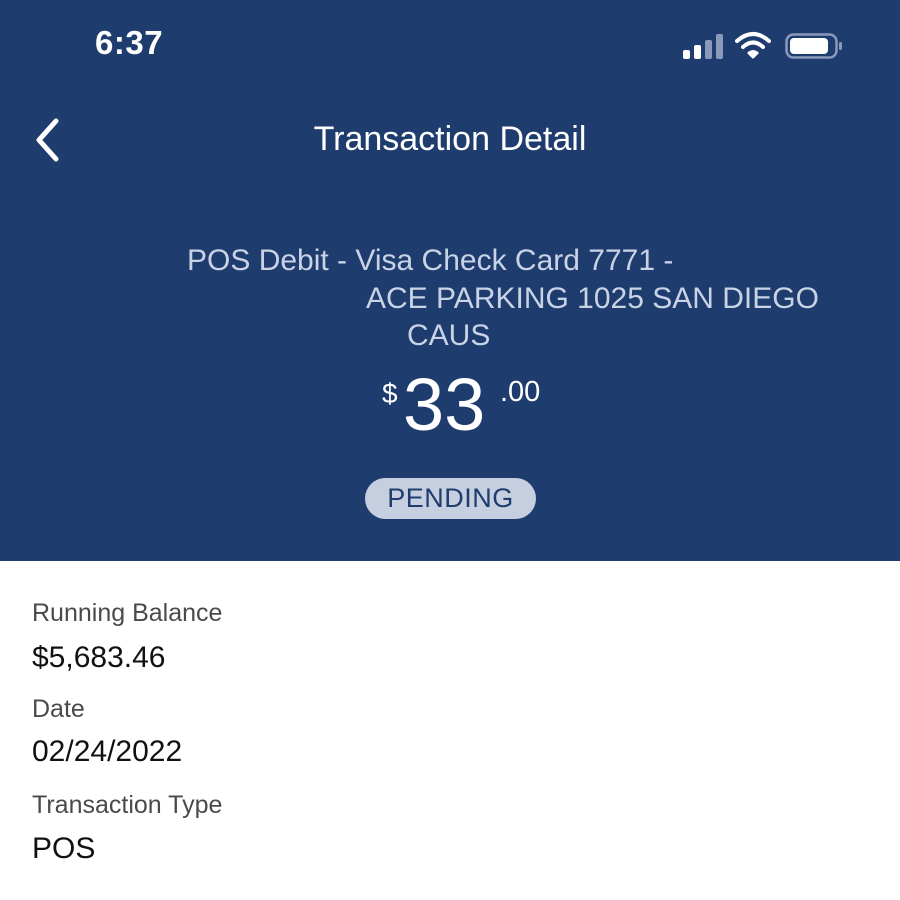  I want to click on date-value: 02/24/2022, so click(107, 751).